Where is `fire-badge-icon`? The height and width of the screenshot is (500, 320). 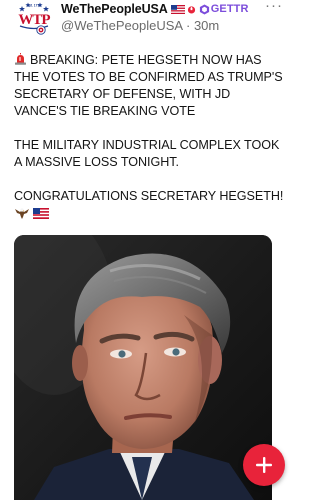
fire-badge-icon is located at coordinates (191, 9).